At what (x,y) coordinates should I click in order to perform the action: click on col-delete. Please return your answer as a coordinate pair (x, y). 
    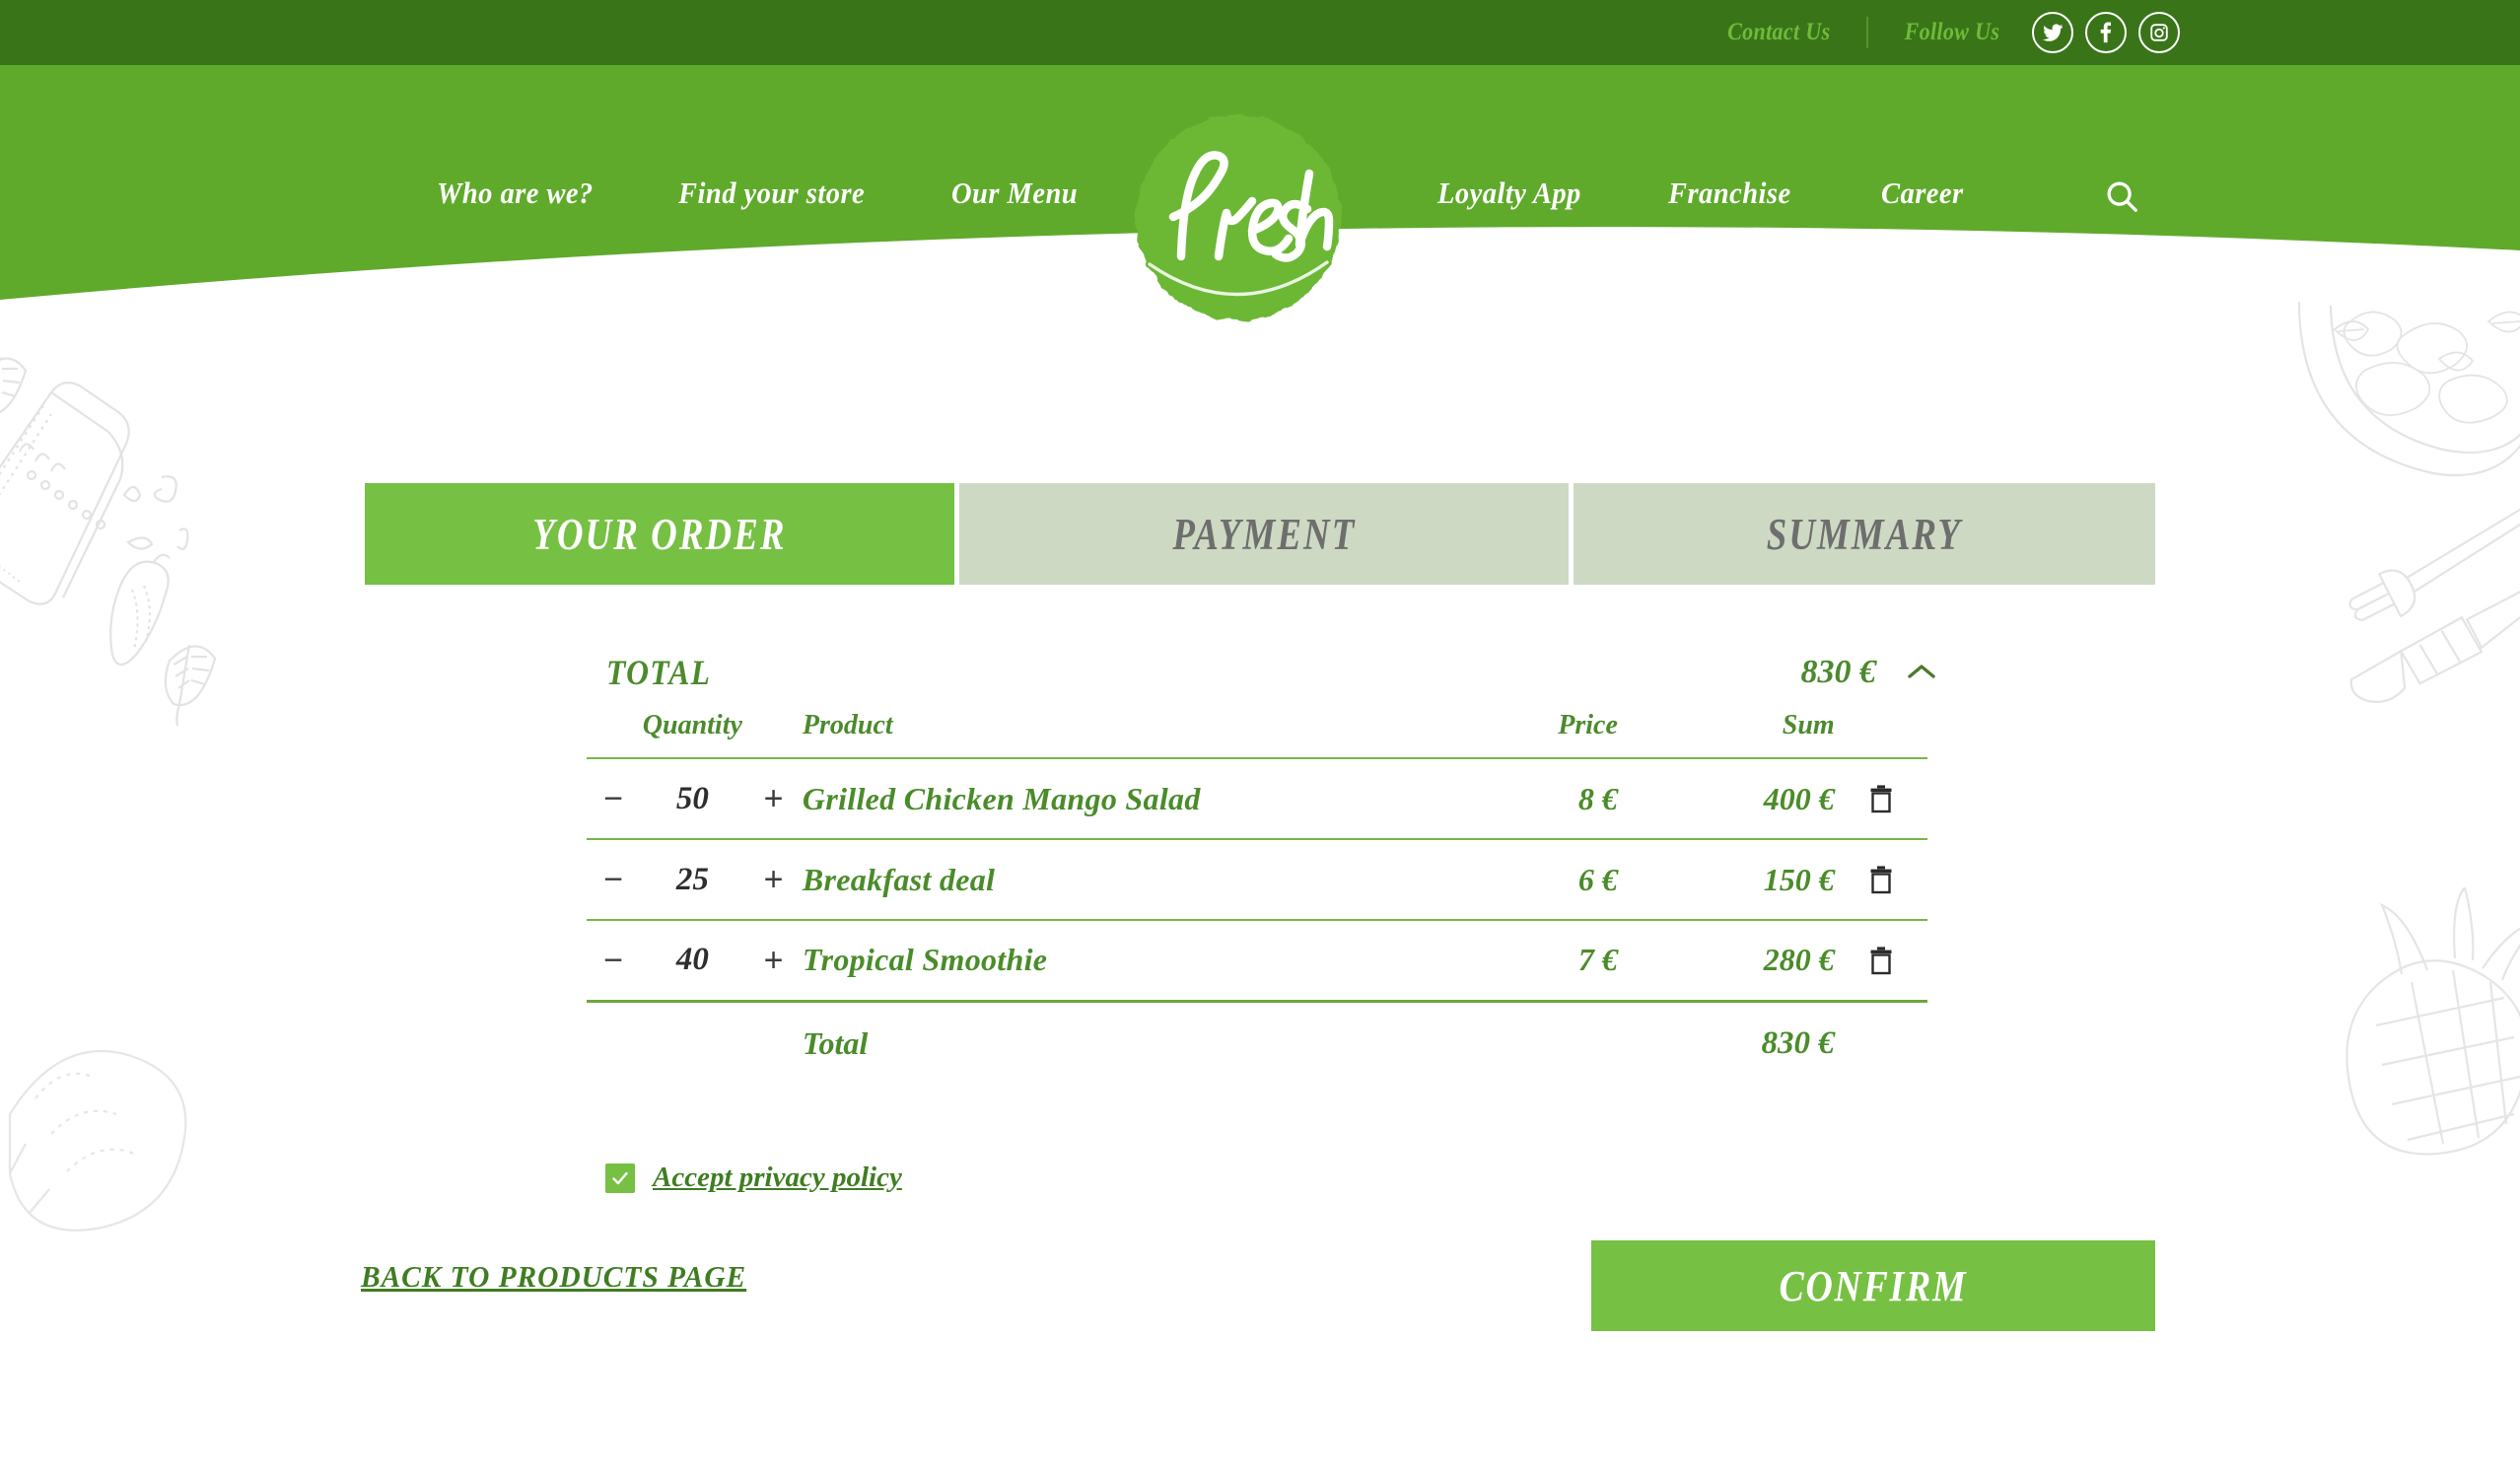
    Looking at the image, I should click on (1881, 731).